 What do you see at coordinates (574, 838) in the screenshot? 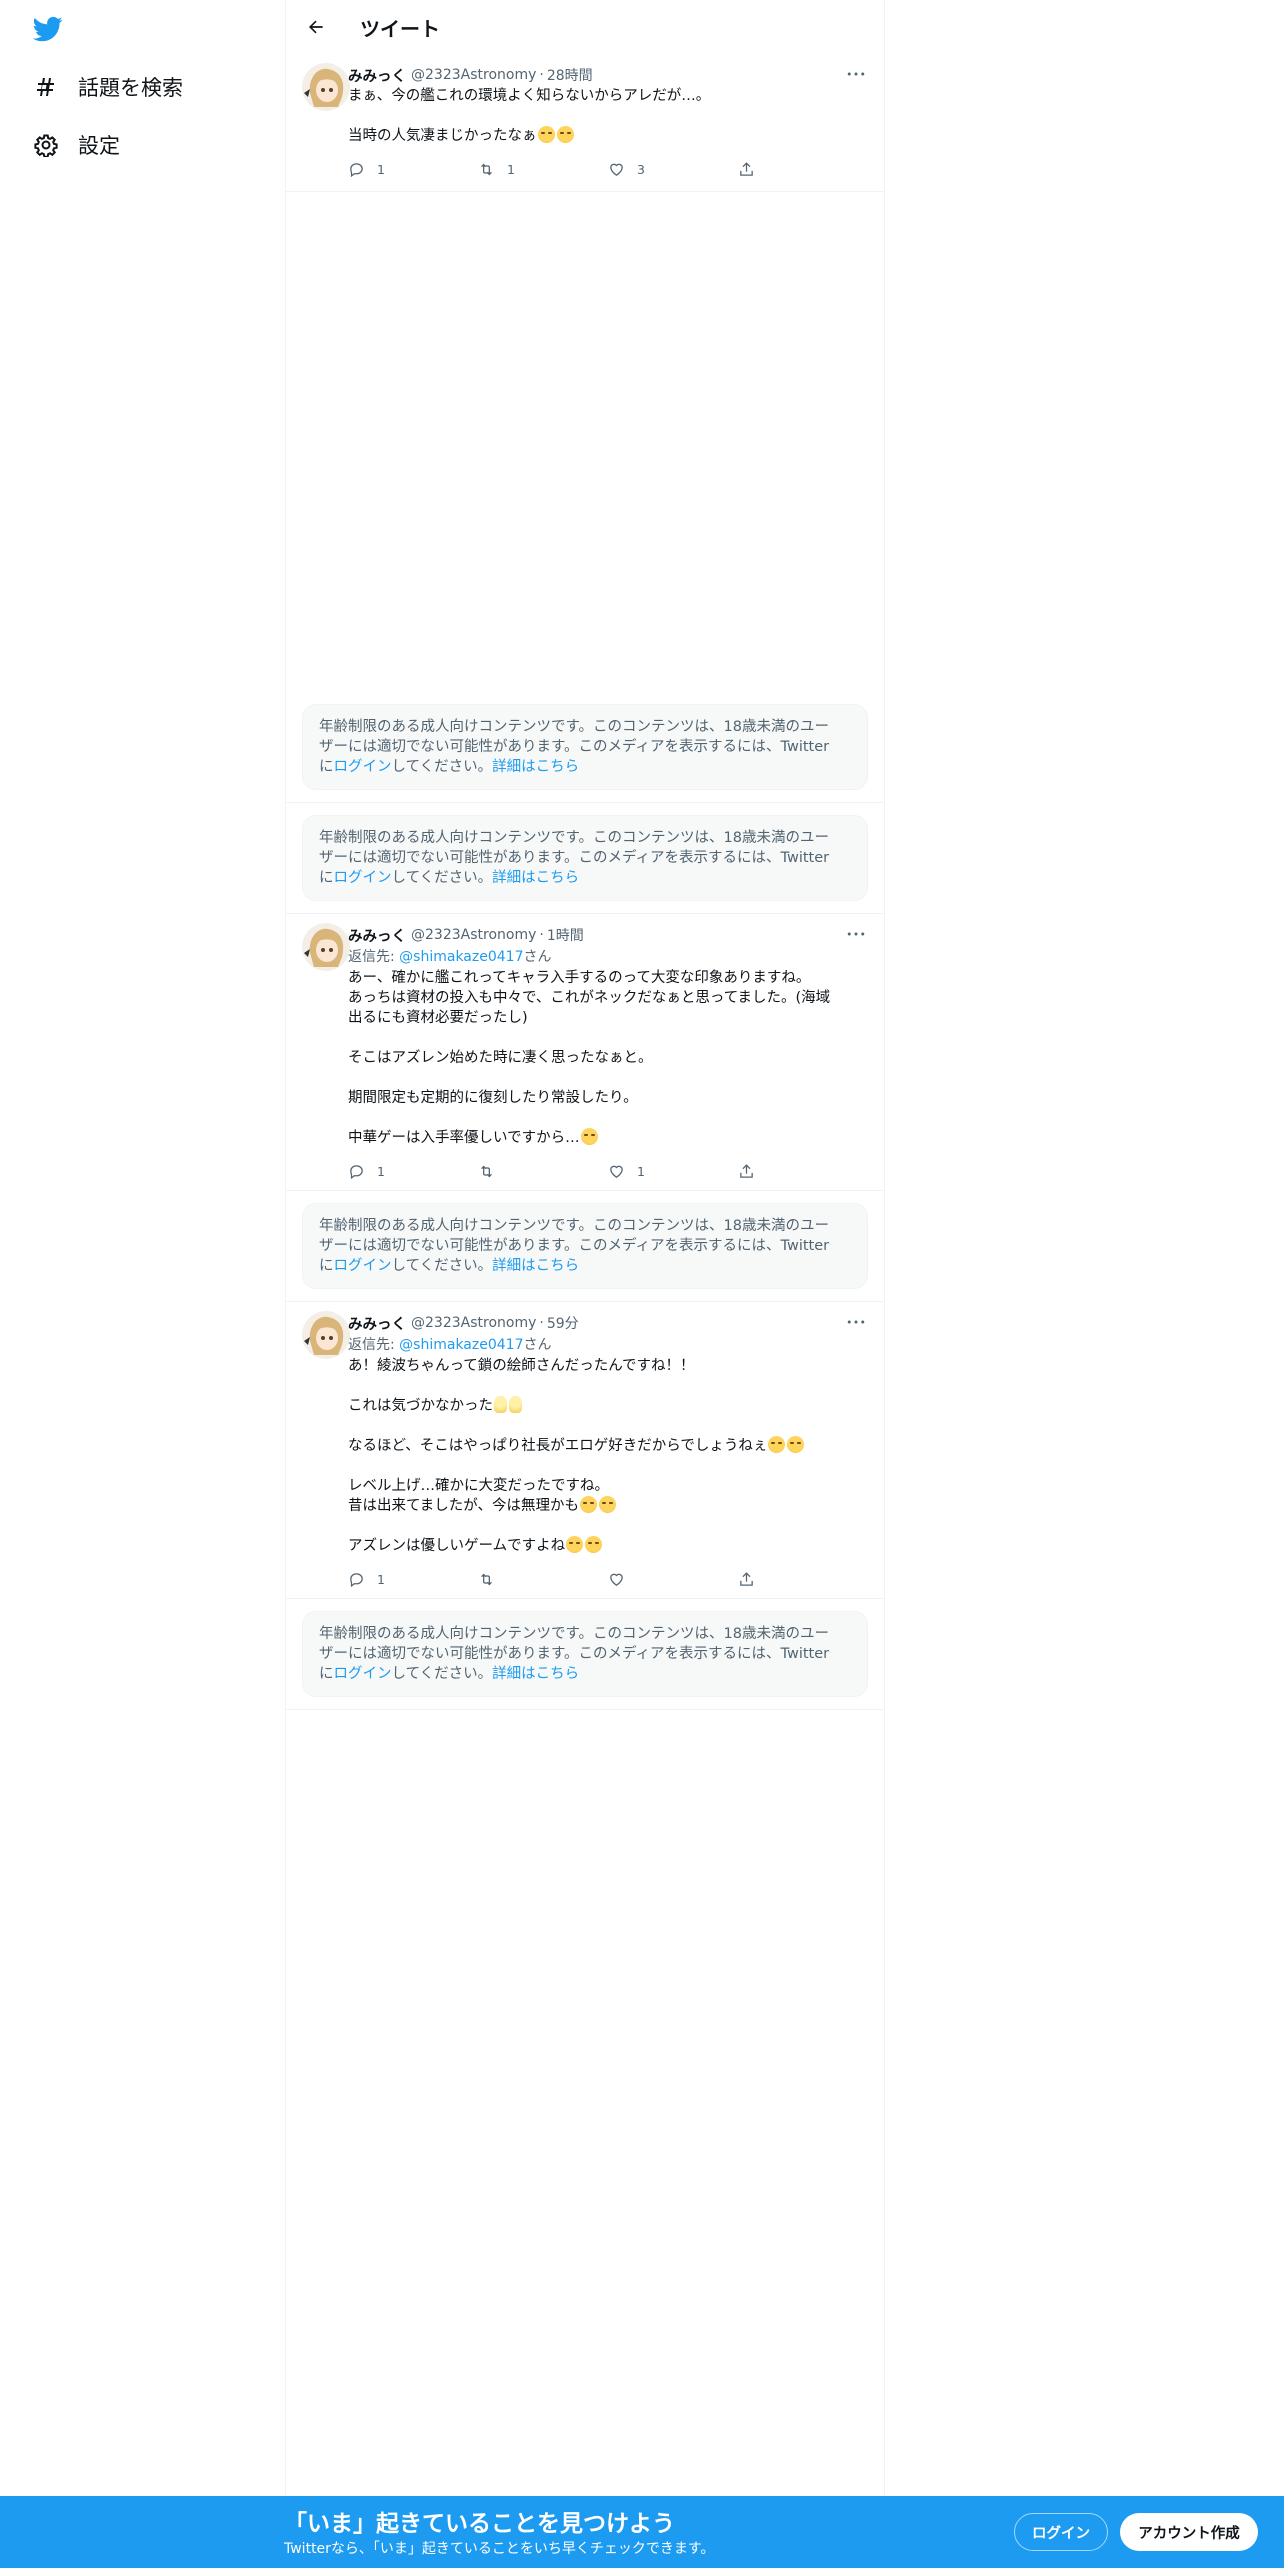
I see `notice-text: 年齢制限のある成人向けコンテンツです。このコンテンツは、18歳未満のユー` at bounding box center [574, 838].